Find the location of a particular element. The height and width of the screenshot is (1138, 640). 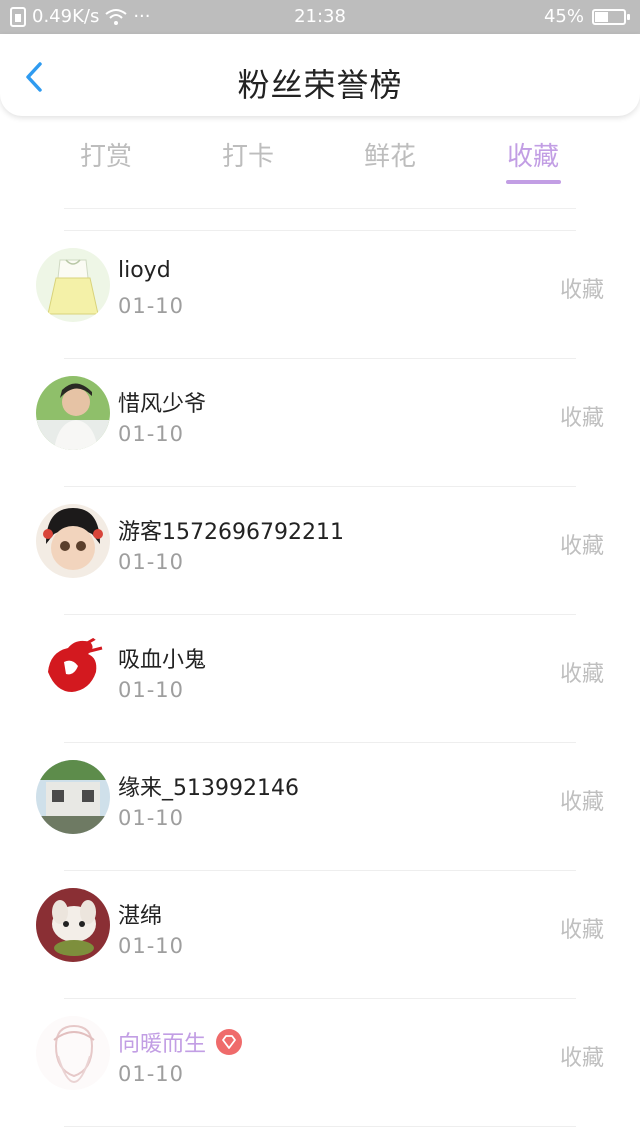

fan-name-text: 湛绵 is located at coordinates (140, 916).